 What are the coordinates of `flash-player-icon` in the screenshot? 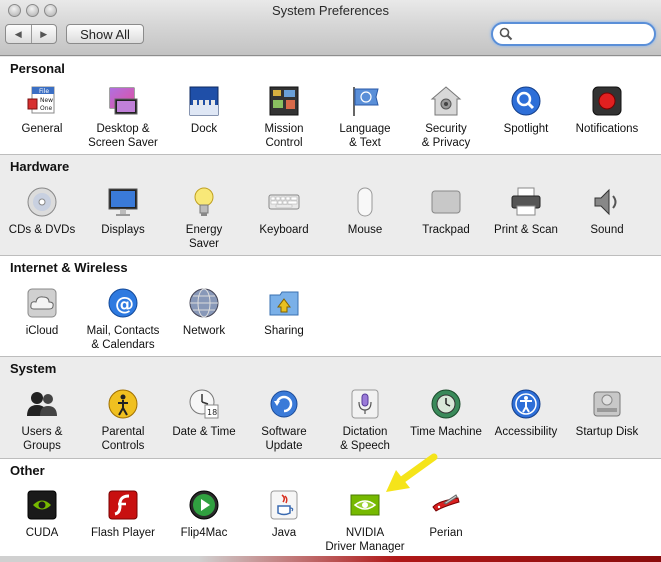 It's located at (123, 505).